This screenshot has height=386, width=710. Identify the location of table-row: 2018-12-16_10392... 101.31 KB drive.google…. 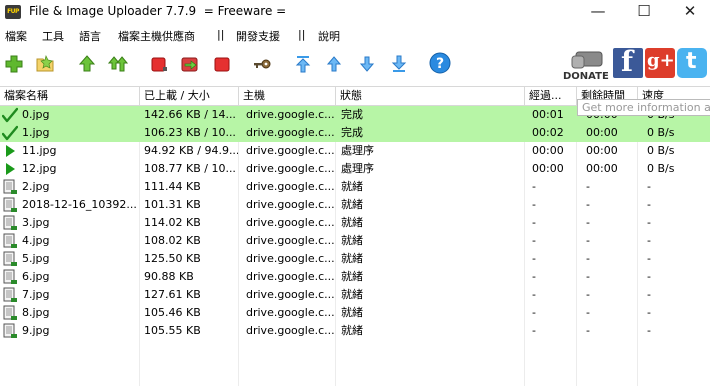
(355, 205).